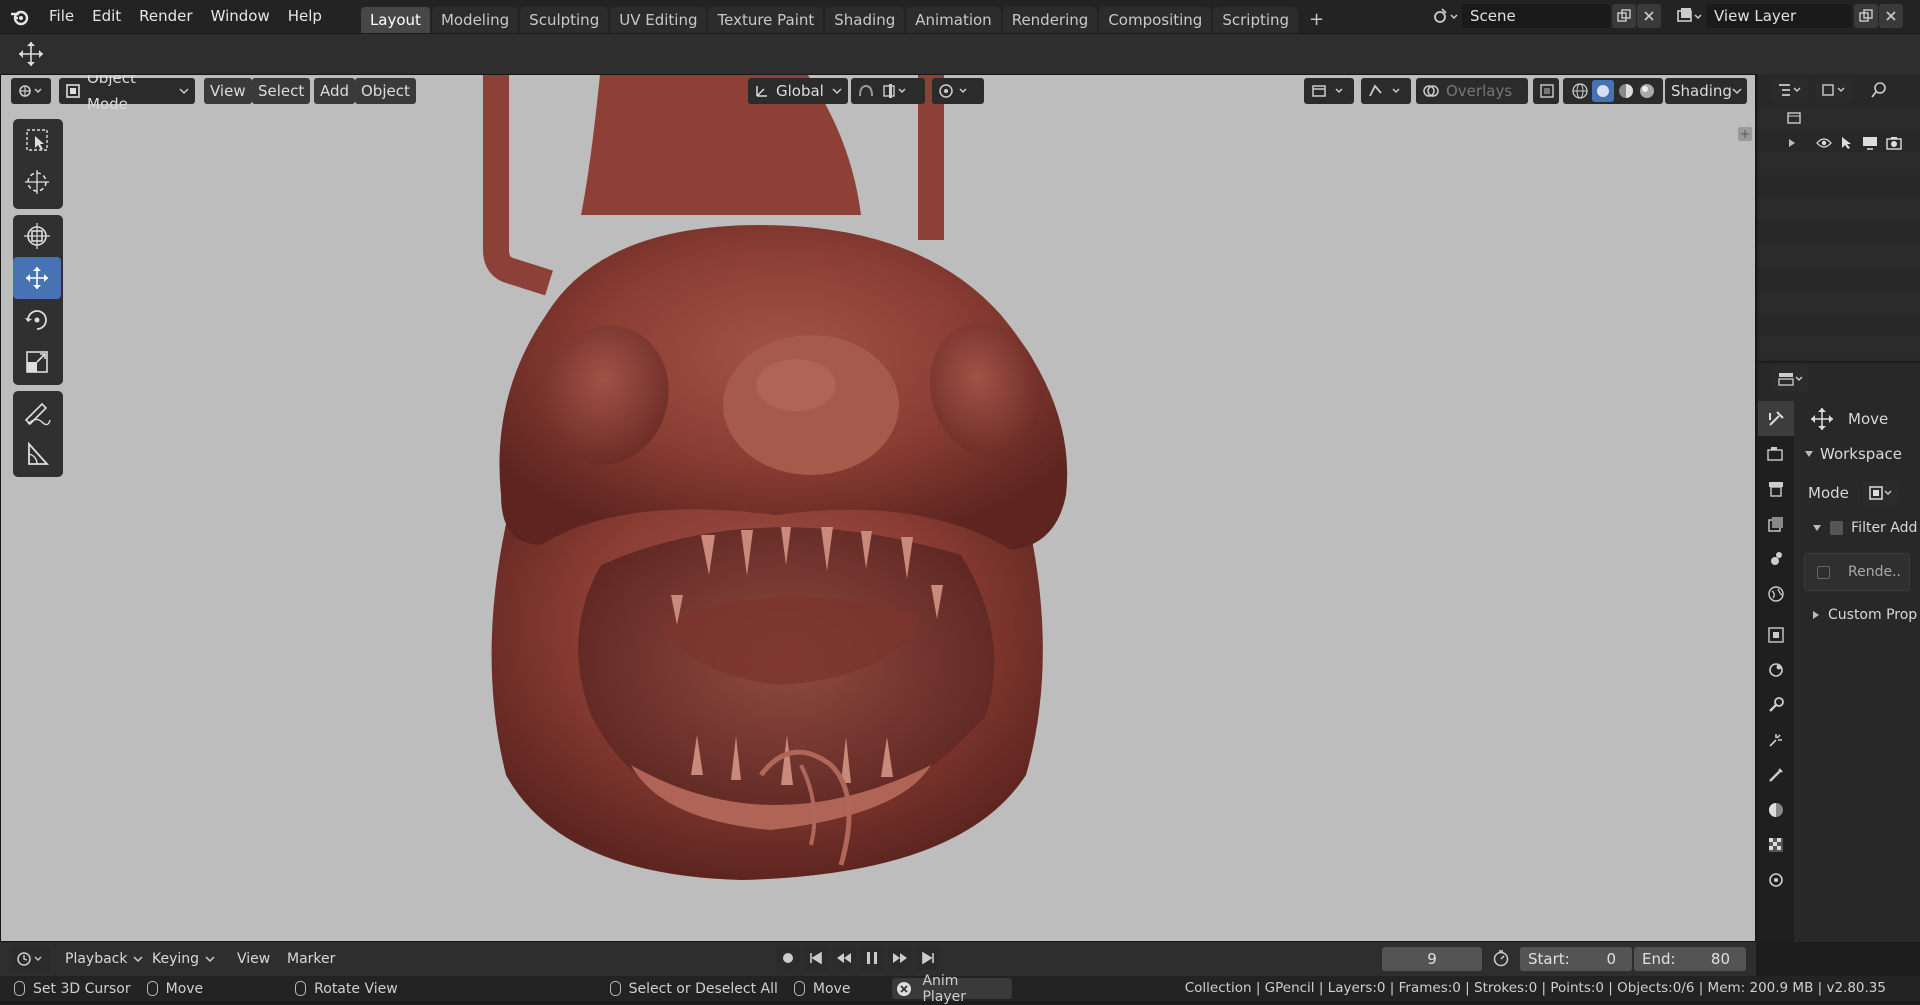 The width and height of the screenshot is (1920, 1005). I want to click on modifier-wrench-icon, so click(1776, 704).